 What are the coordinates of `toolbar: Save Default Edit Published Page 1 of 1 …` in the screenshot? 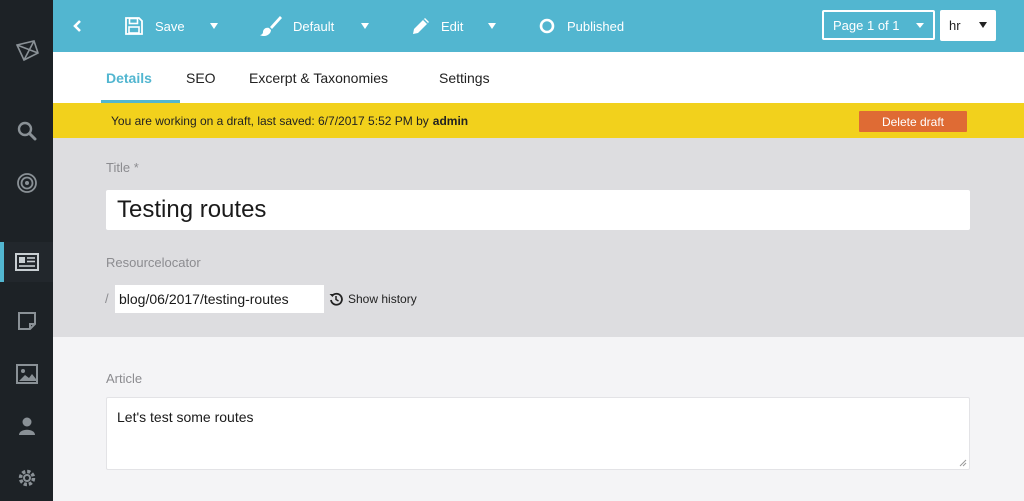 It's located at (538, 26).